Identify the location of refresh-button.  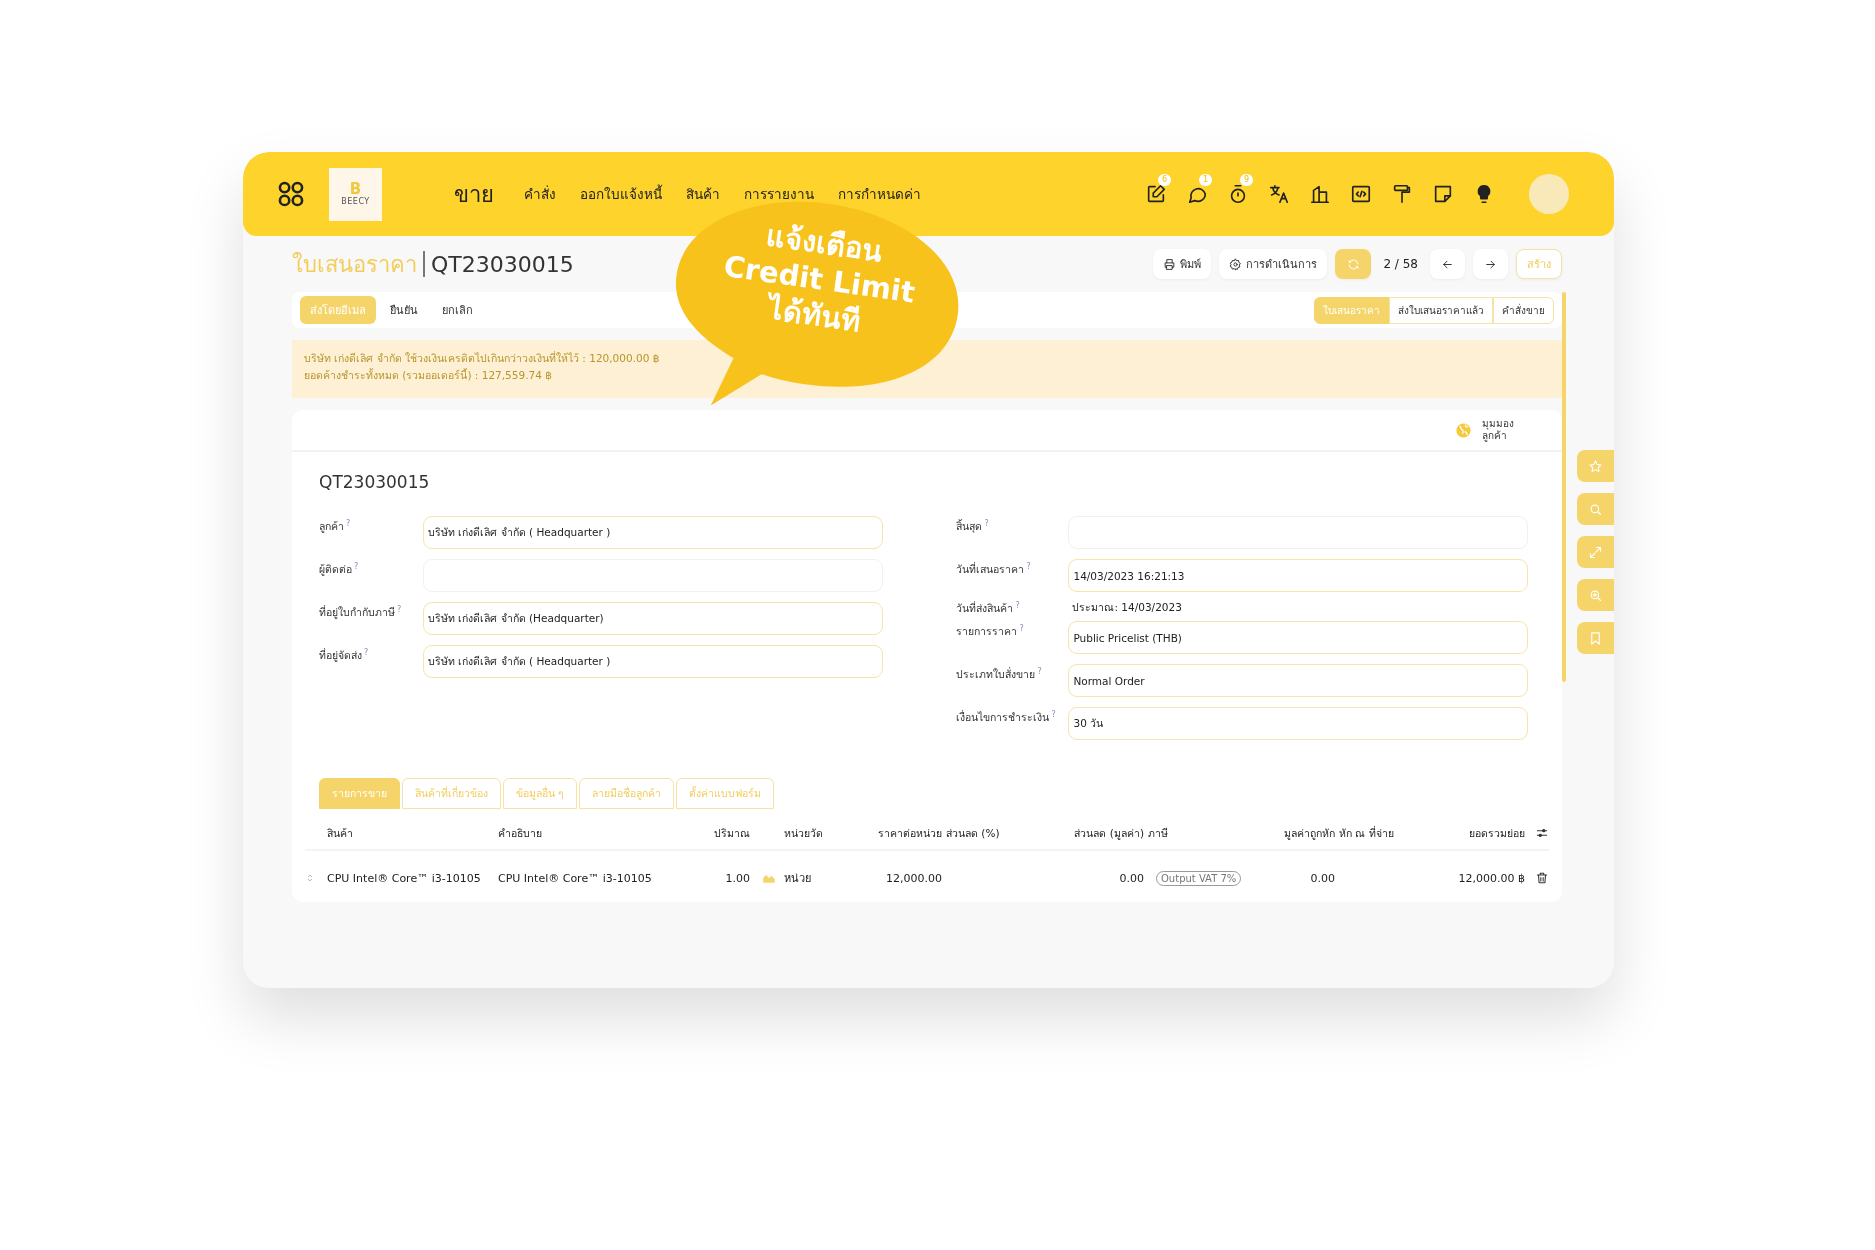
(1353, 264).